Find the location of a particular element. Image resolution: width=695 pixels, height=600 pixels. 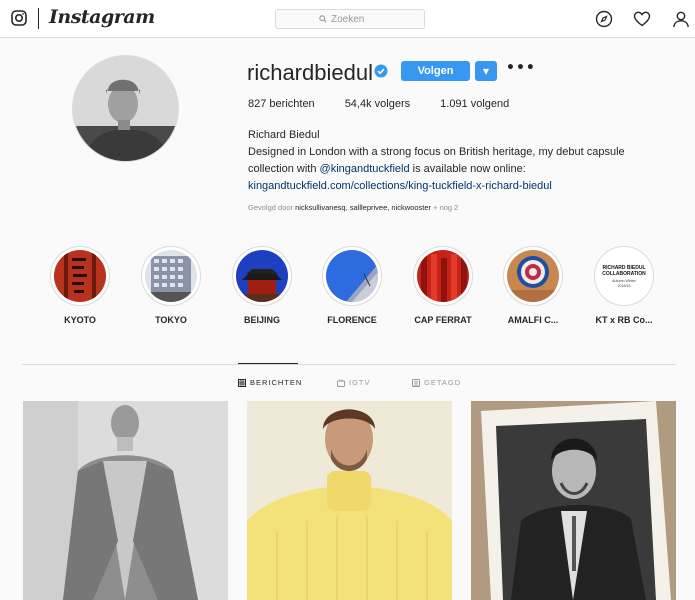

nav-divider is located at coordinates (38, 18).